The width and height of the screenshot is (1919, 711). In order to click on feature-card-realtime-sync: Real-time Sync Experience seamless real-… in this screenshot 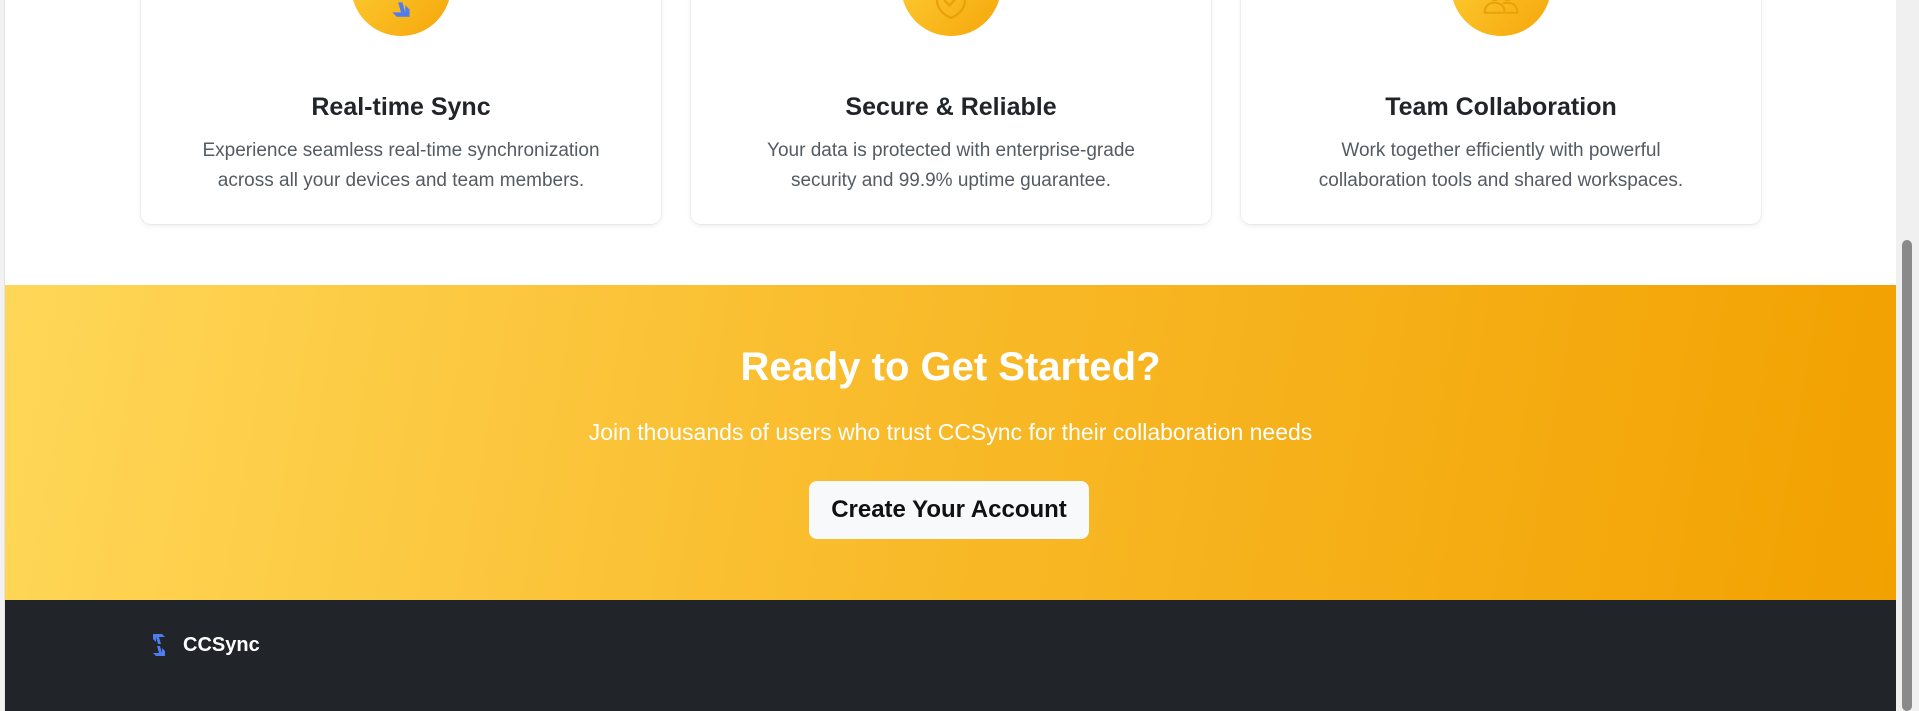, I will do `click(401, 112)`.